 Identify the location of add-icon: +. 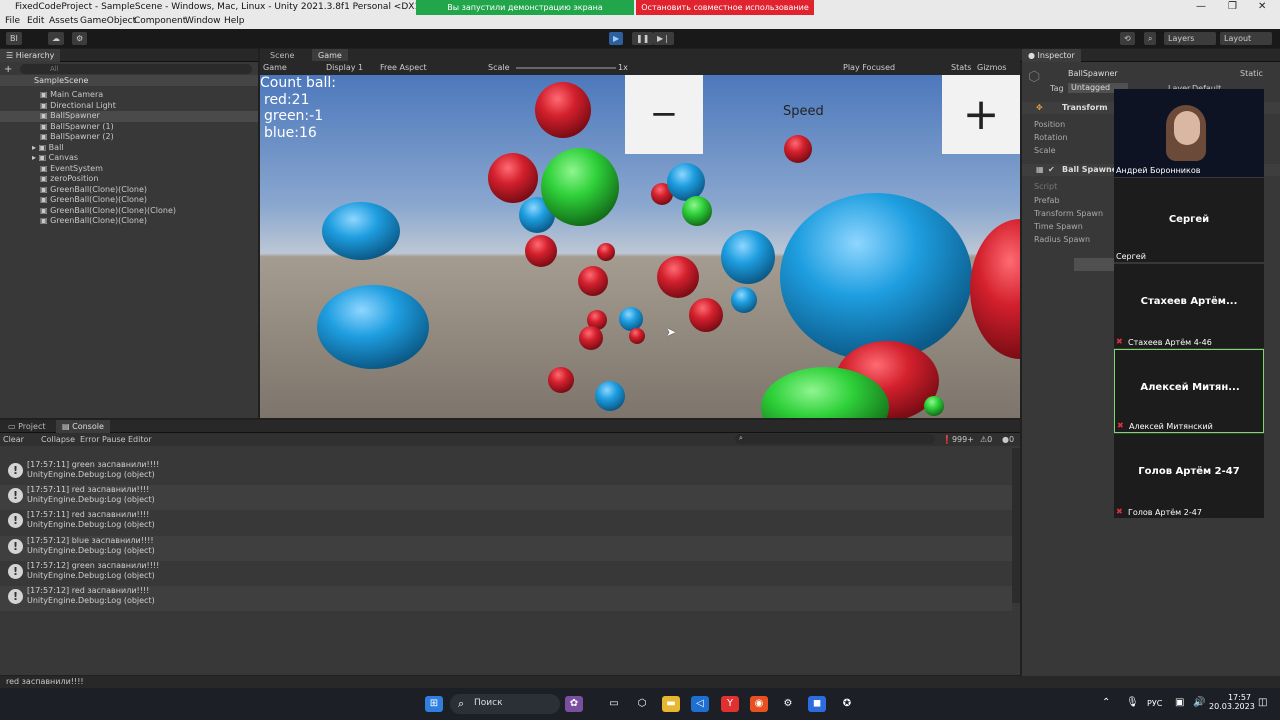
(9, 69).